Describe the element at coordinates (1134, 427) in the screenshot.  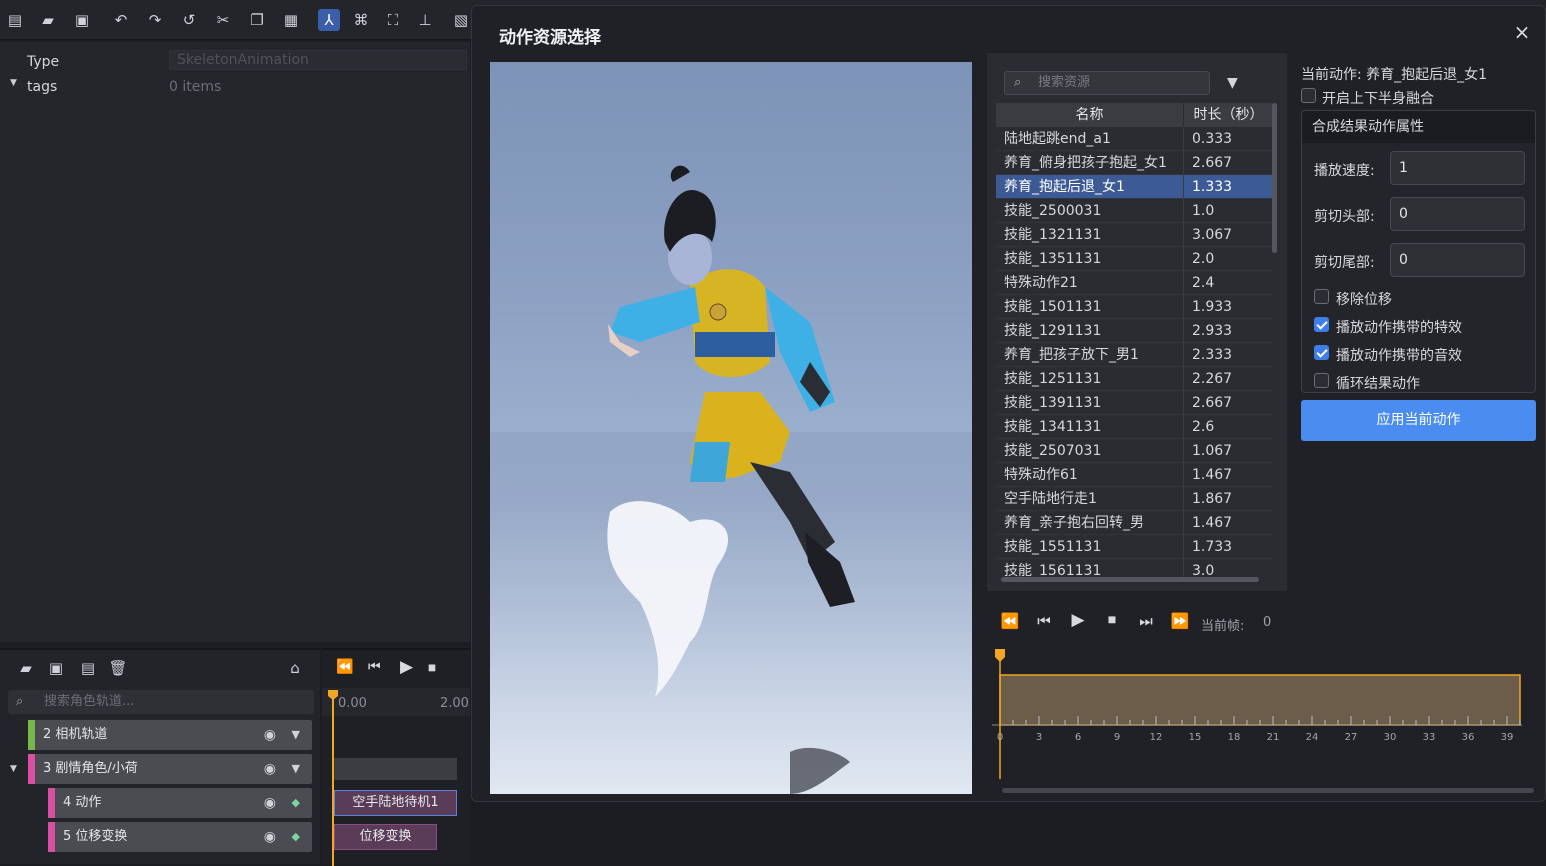
I see `table-row: 技能_1341131 2.6` at that location.